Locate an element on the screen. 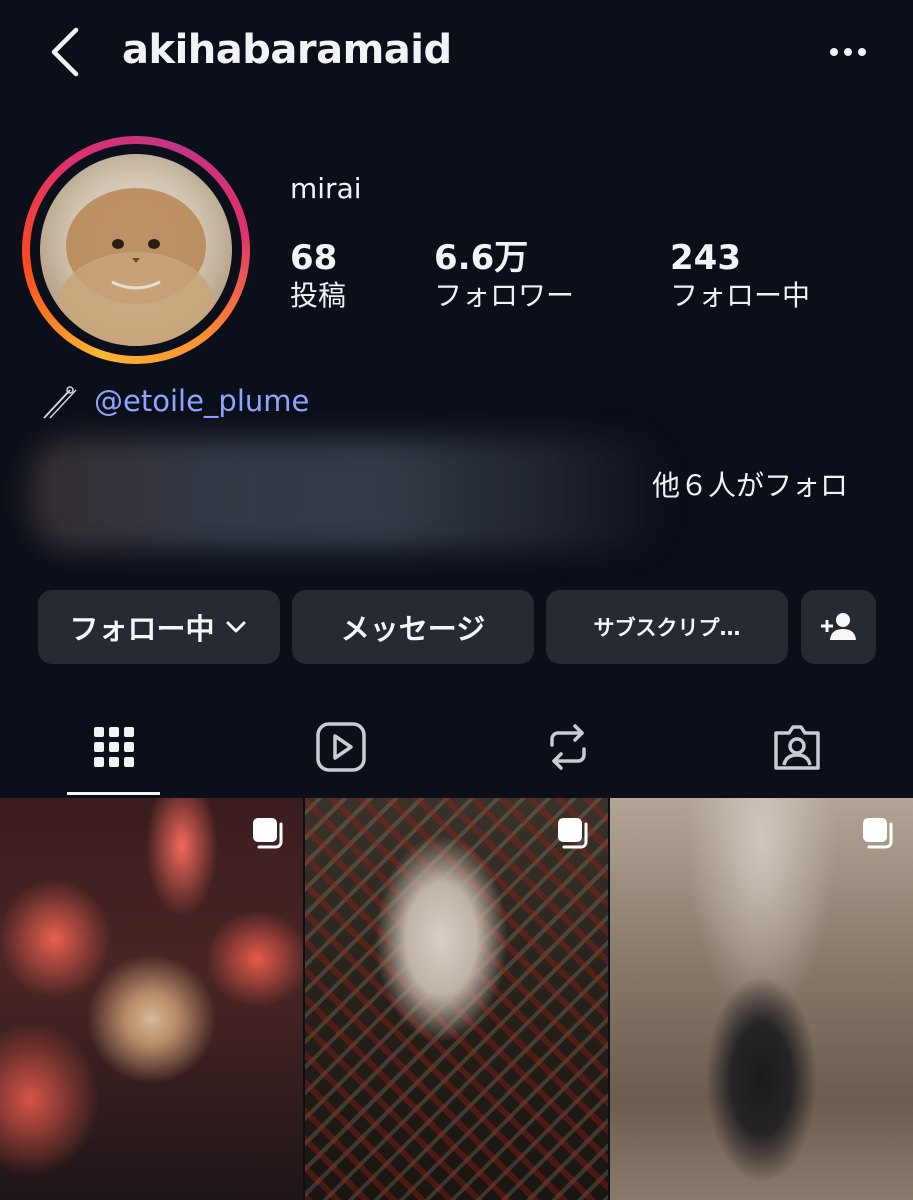 Image resolution: width=913 pixels, height=1200 pixels. reposts-icon is located at coordinates (568, 747).